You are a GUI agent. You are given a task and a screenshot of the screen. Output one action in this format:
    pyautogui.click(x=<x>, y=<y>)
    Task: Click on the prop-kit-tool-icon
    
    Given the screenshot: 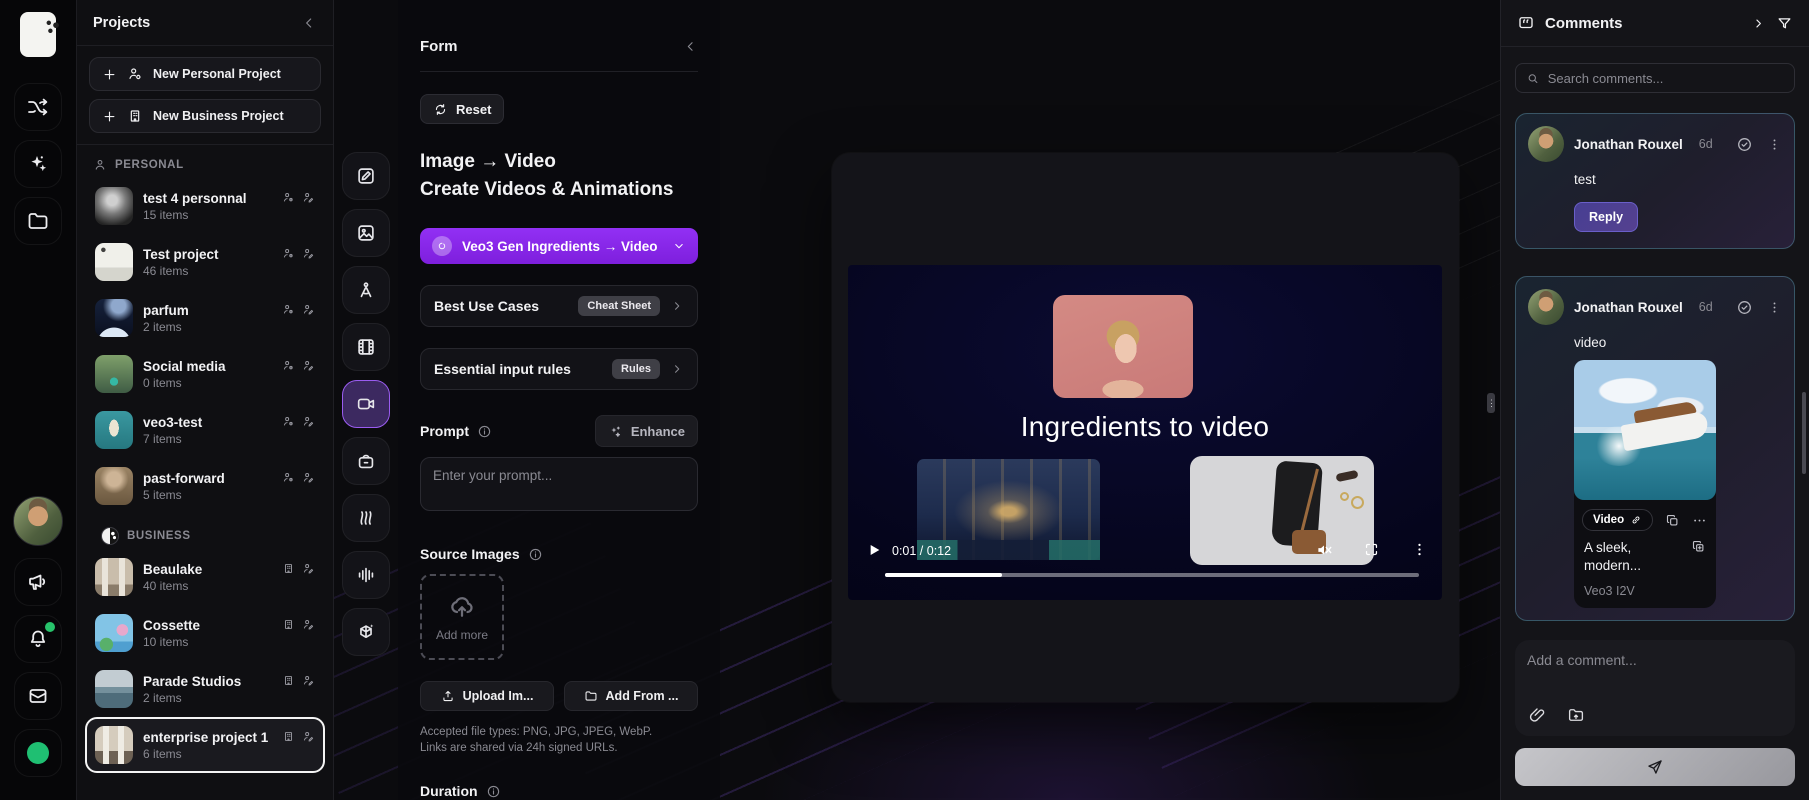 What is the action you would take?
    pyautogui.click(x=366, y=461)
    